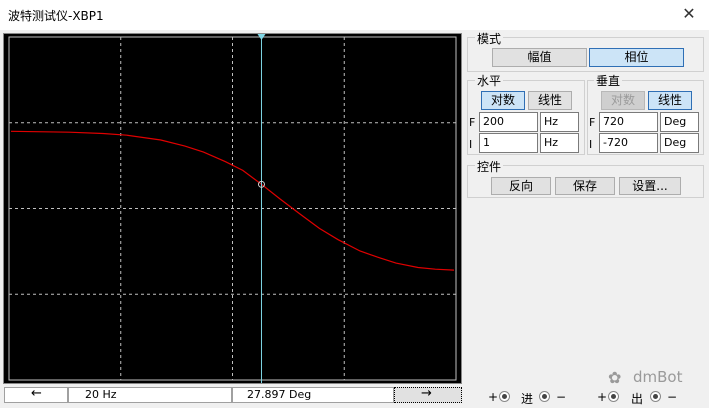 The width and height of the screenshot is (709, 408). I want to click on horizontal-initial-input: 1, so click(508, 143).